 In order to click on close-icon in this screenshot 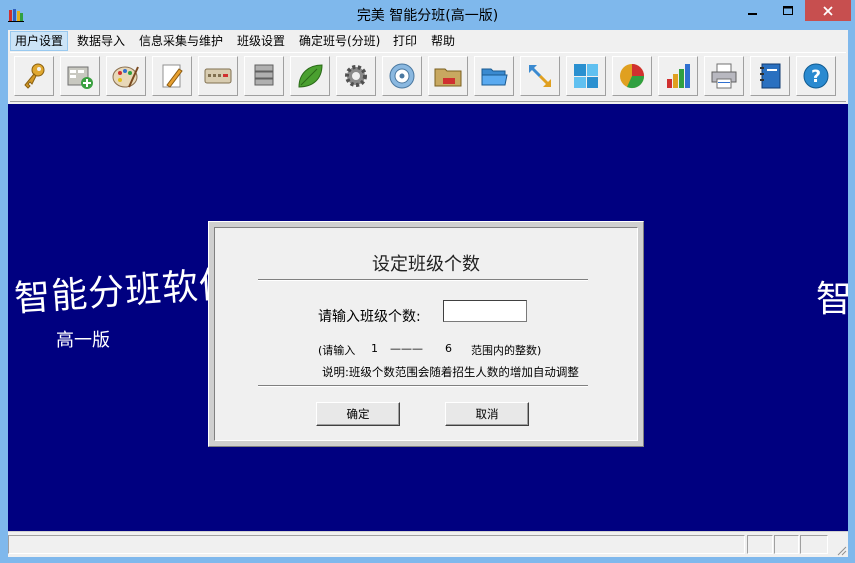, I will do `click(828, 10)`.